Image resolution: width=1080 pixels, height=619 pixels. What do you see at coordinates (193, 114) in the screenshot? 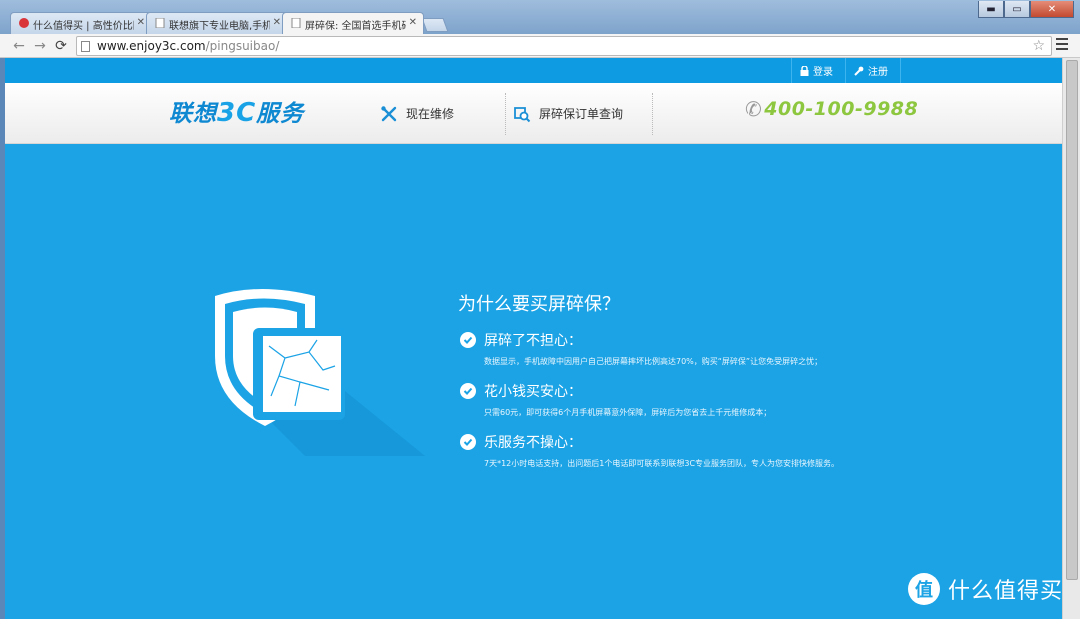
I see `logo-text-a: 联想` at bounding box center [193, 114].